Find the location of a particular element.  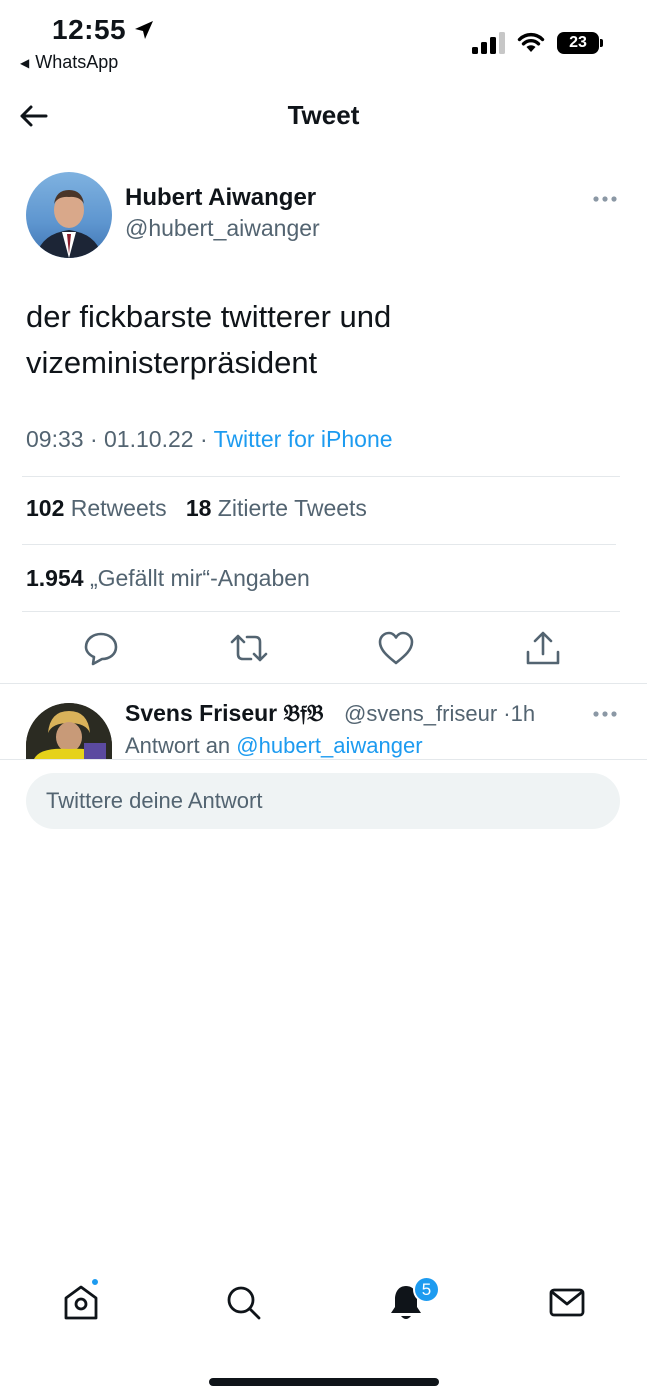

reply-author-handle: @svens_friseur is located at coordinates (420, 713).